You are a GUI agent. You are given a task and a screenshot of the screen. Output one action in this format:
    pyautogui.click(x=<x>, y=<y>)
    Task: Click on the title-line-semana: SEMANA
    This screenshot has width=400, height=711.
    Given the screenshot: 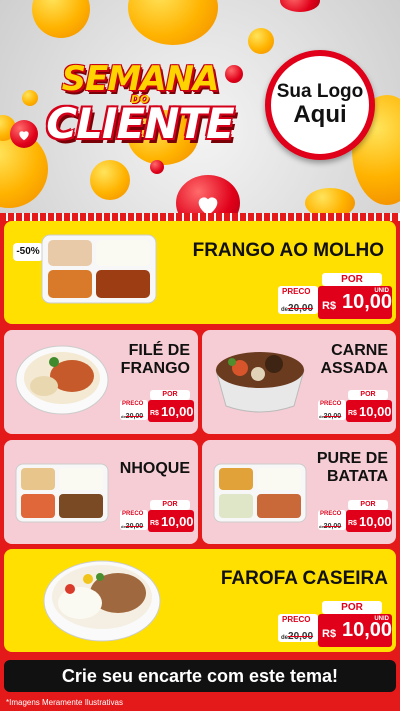 What is the action you would take?
    pyautogui.click(x=140, y=79)
    